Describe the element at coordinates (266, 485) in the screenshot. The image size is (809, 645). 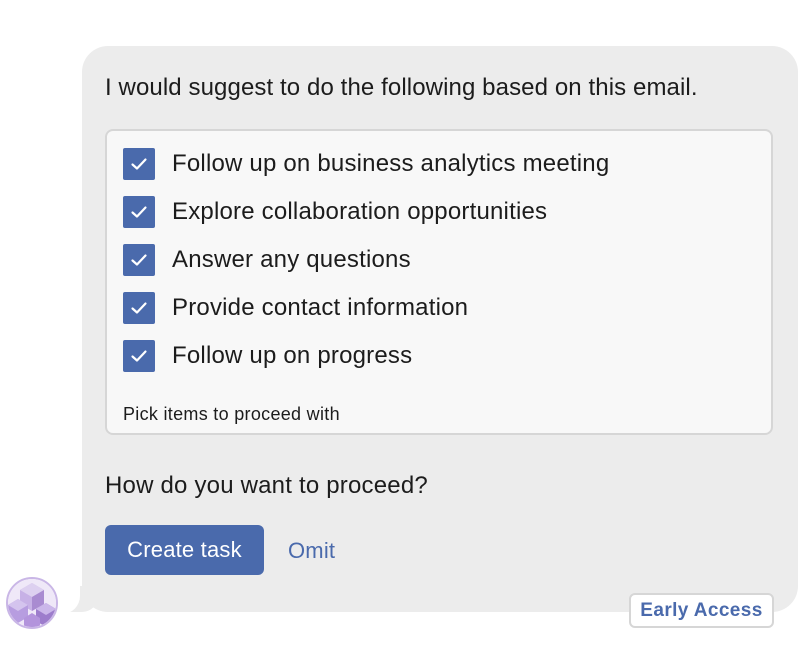
I see `proceed-question: How do you want to proceed?` at that location.